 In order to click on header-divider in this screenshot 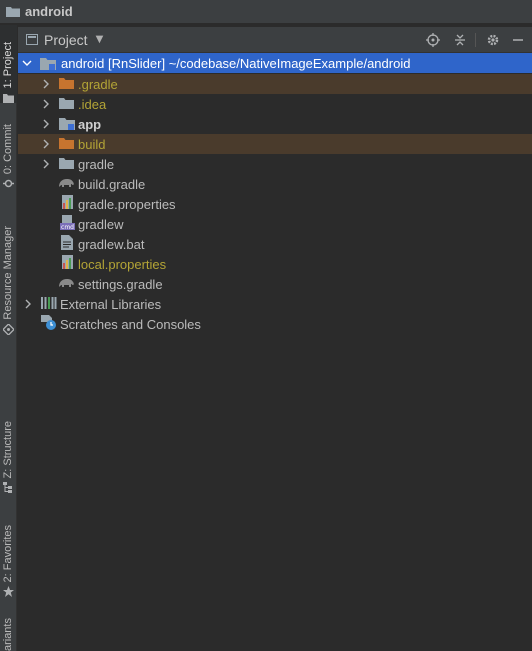, I will do `click(475, 40)`.